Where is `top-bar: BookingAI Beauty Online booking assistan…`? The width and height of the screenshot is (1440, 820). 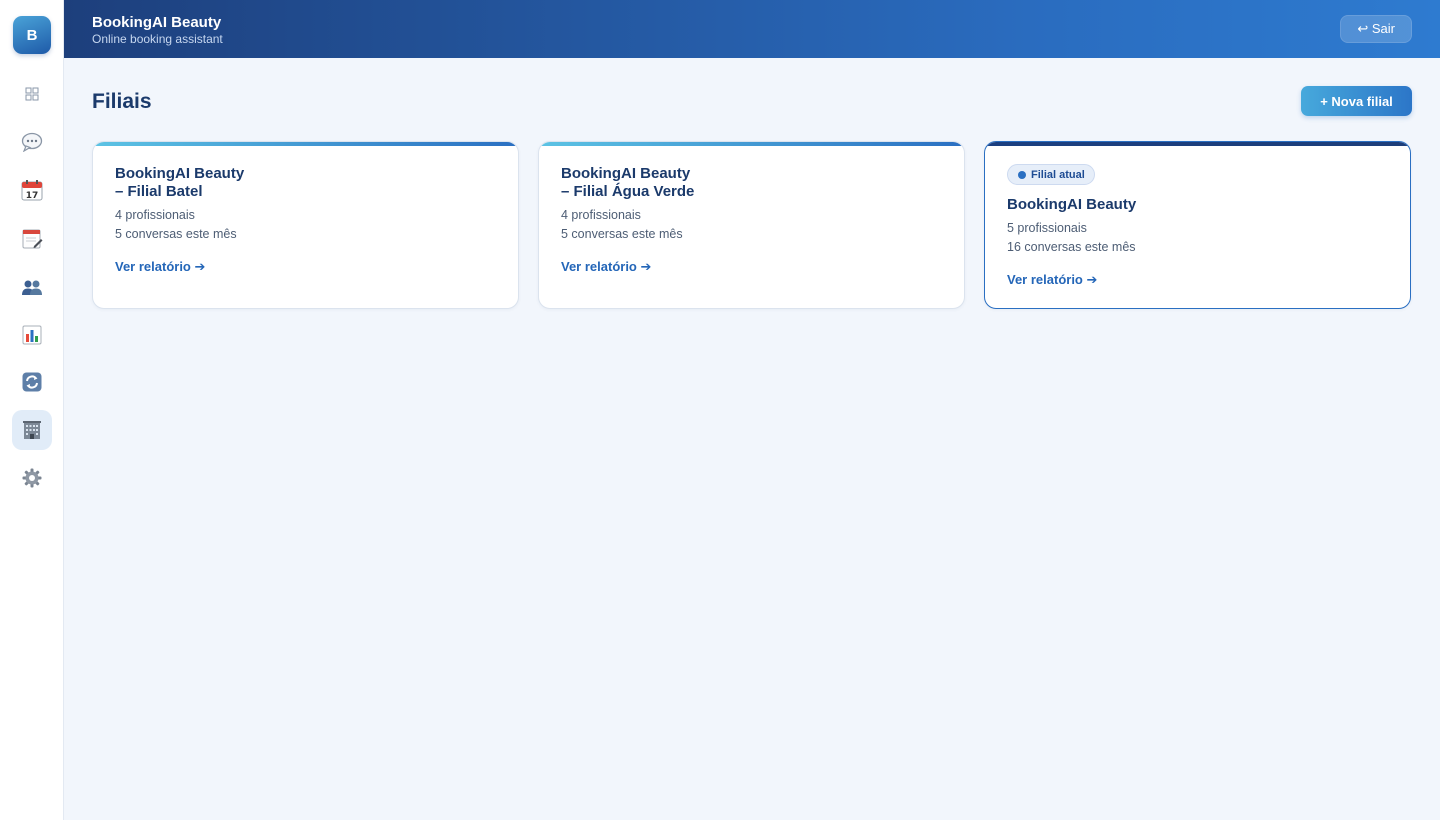
top-bar: BookingAI Beauty Online booking assistan… is located at coordinates (752, 29).